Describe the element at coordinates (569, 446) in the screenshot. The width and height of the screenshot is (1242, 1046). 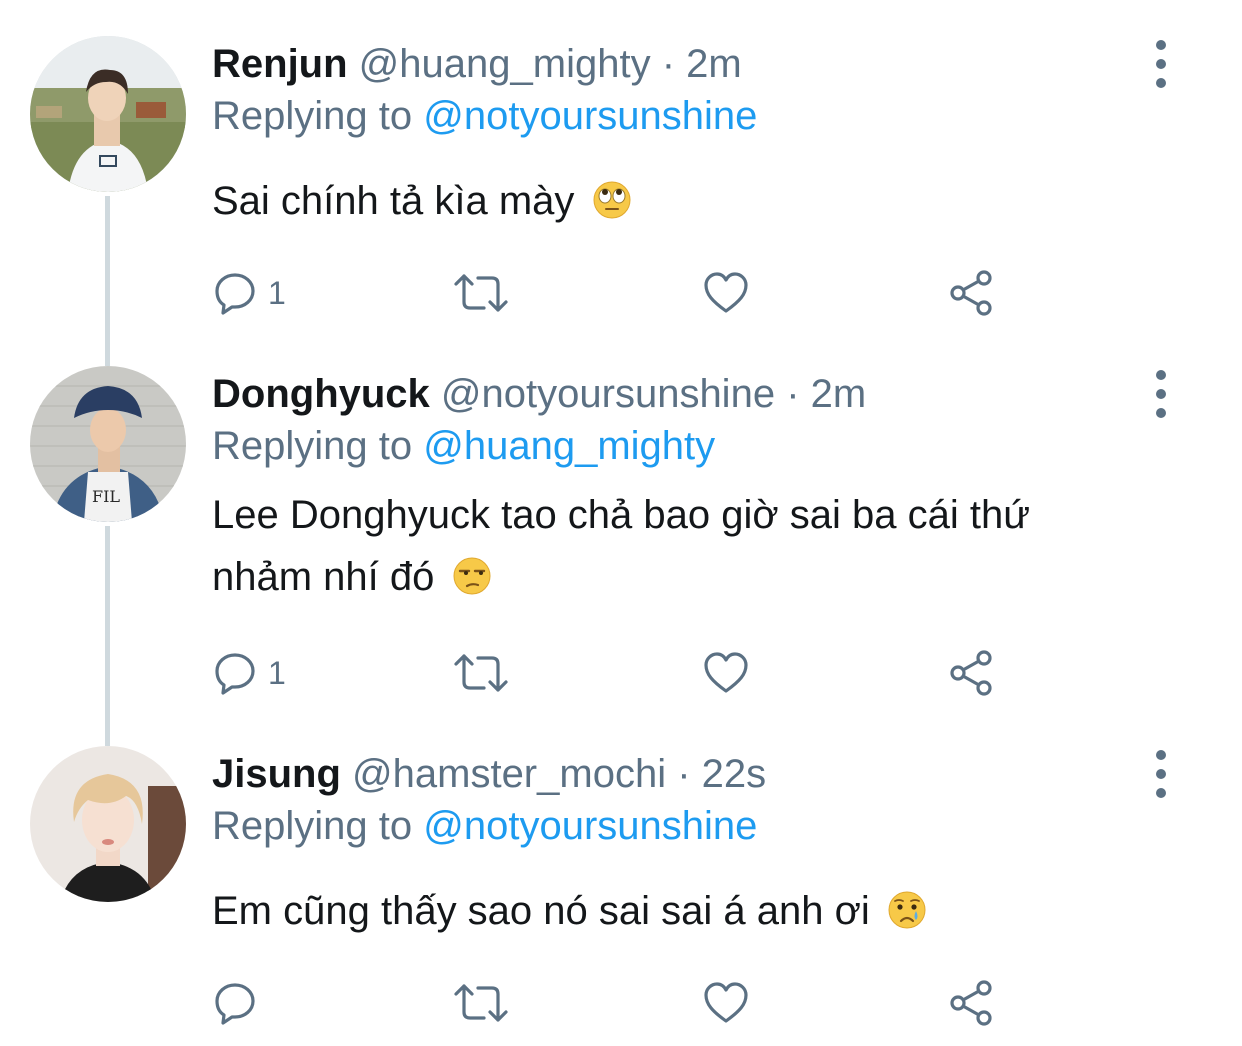
I see `replying-to-handle: @huang_mighty` at that location.